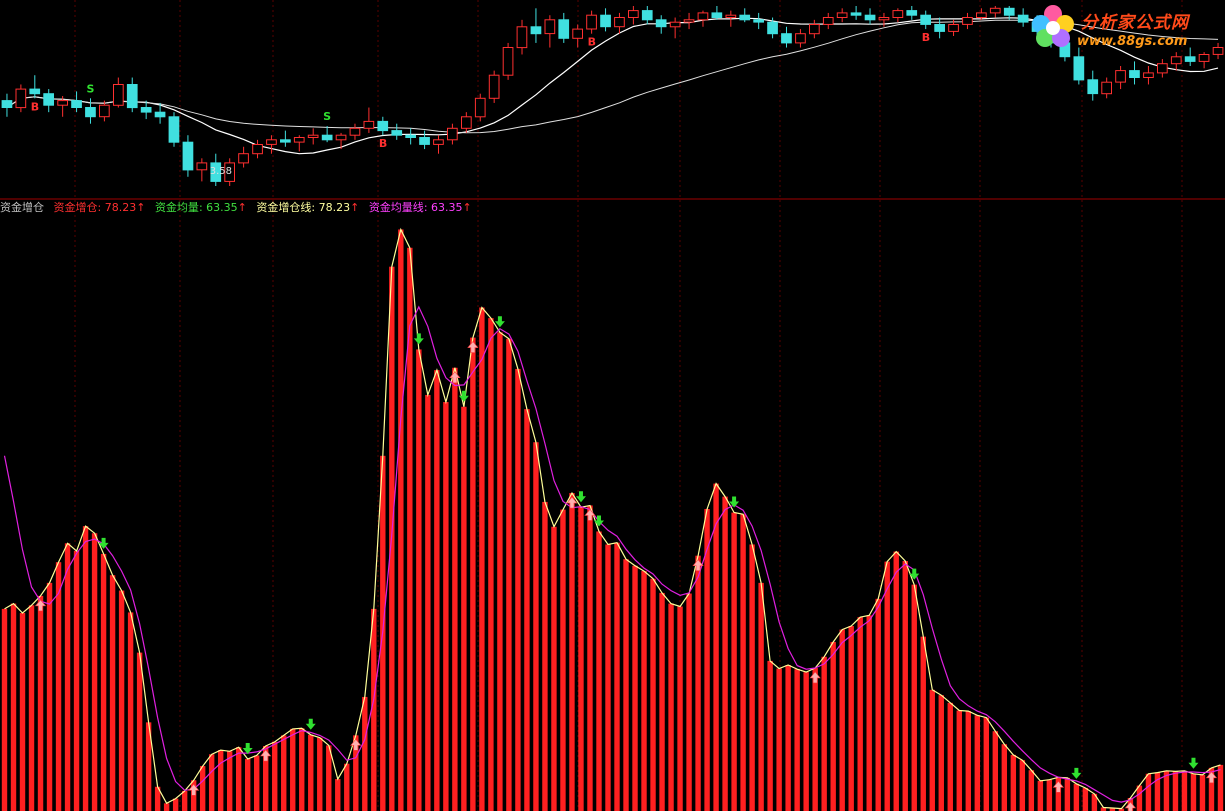 This screenshot has width=1225, height=811. Describe the element at coordinates (200, 207) in the screenshot. I see `legend-item-junliang: 资金均量: 63.35↑` at that location.